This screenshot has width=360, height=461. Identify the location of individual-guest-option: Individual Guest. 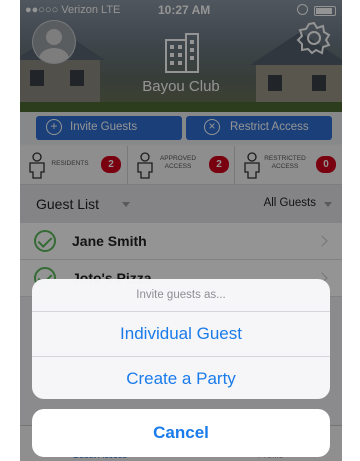
(181, 334).